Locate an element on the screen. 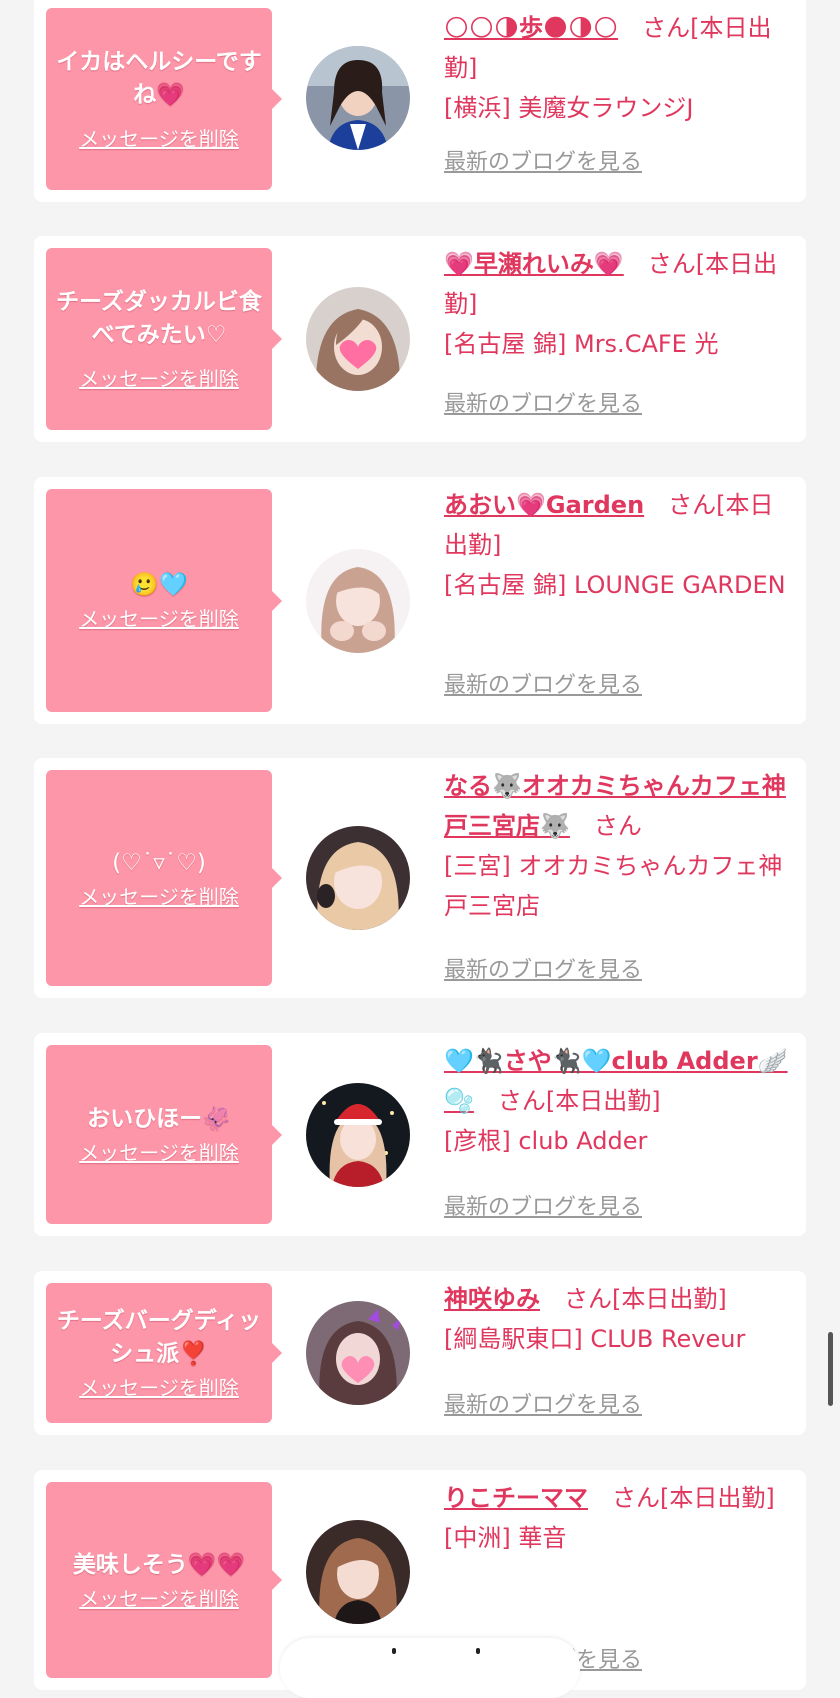 The width and height of the screenshot is (840, 1698). message-text: おいひほー🦑 is located at coordinates (159, 1119).